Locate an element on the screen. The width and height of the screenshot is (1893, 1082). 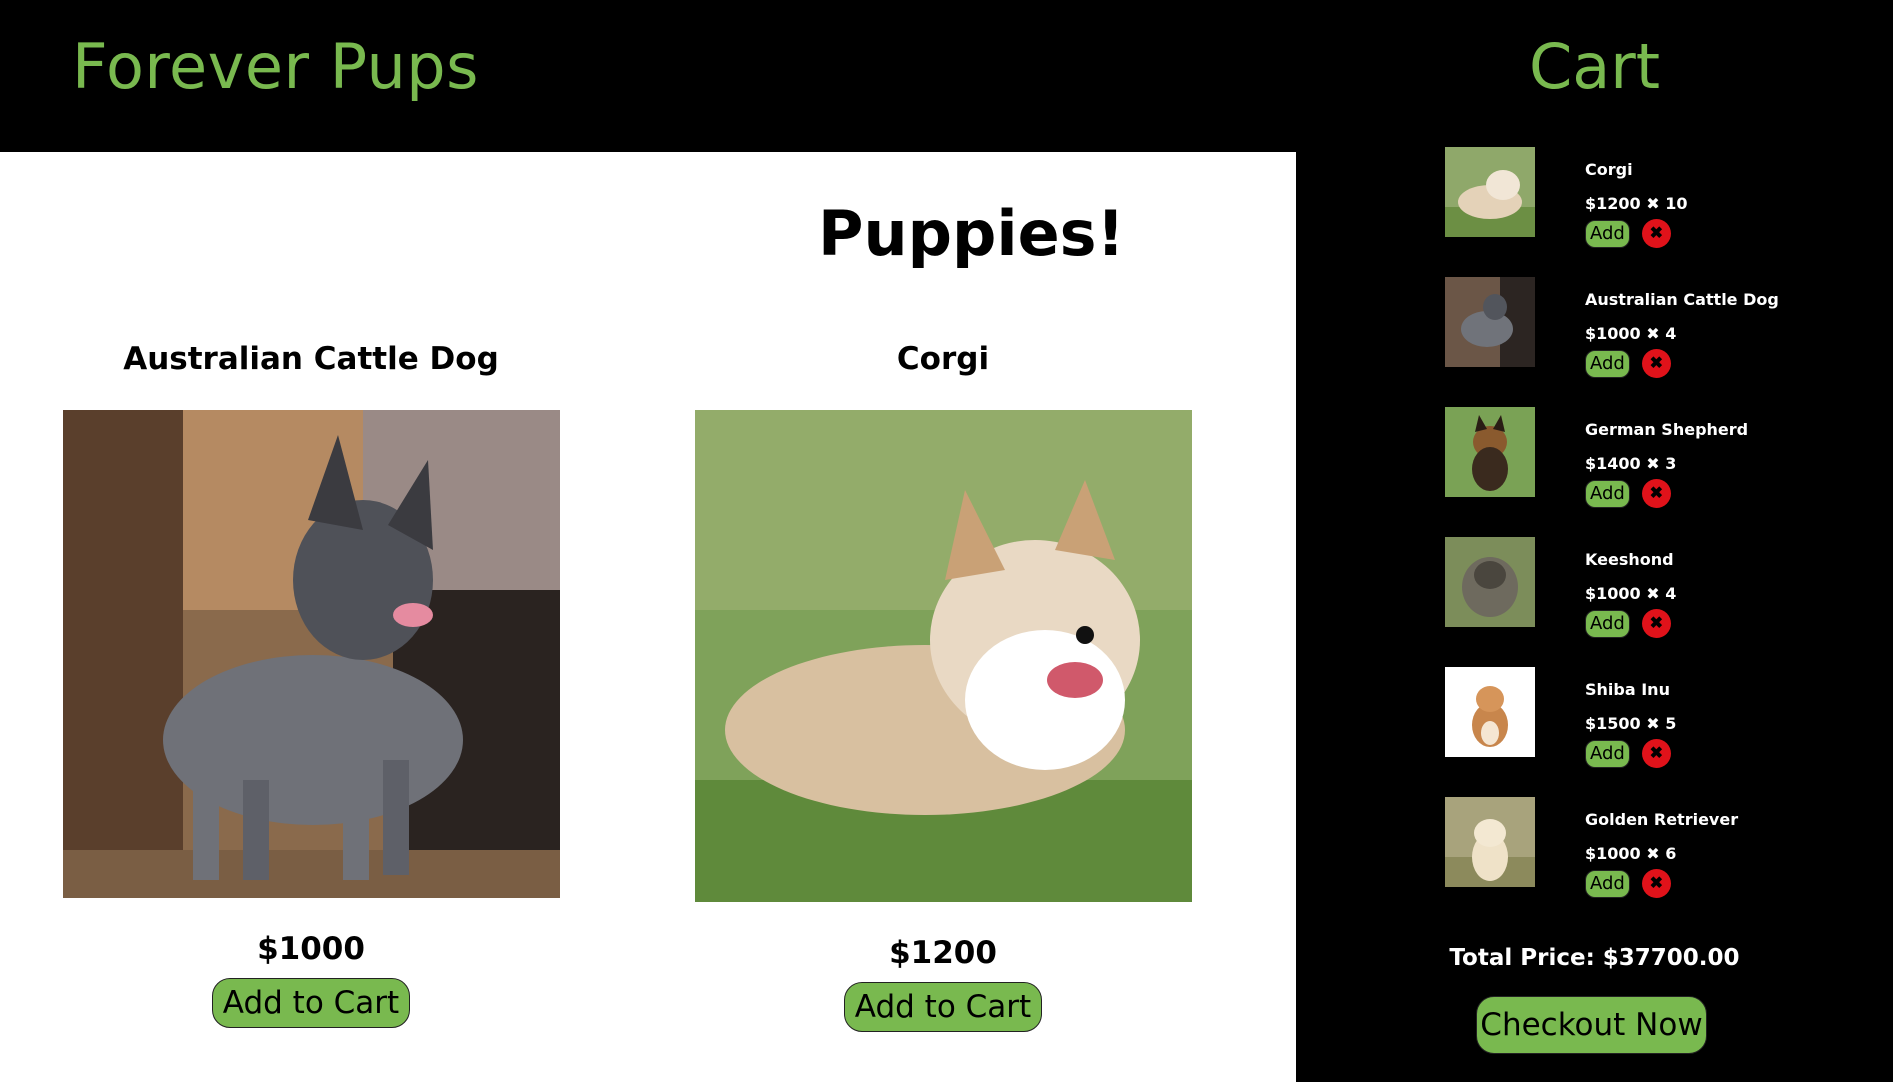
cart-item-price-qty: $1400 ✖ 3 is located at coordinates (1630, 463).